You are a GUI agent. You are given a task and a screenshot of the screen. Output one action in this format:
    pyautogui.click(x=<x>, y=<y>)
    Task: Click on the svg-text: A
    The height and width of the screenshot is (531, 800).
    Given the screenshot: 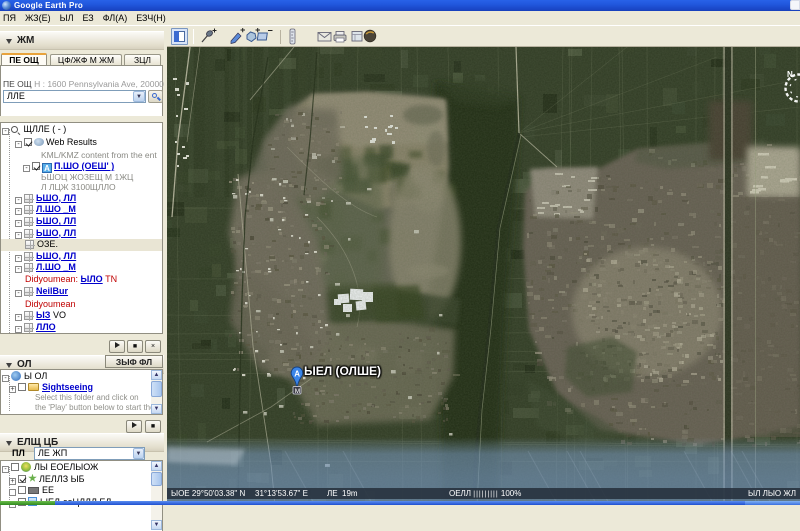 What is the action you would take?
    pyautogui.click(x=297, y=373)
    